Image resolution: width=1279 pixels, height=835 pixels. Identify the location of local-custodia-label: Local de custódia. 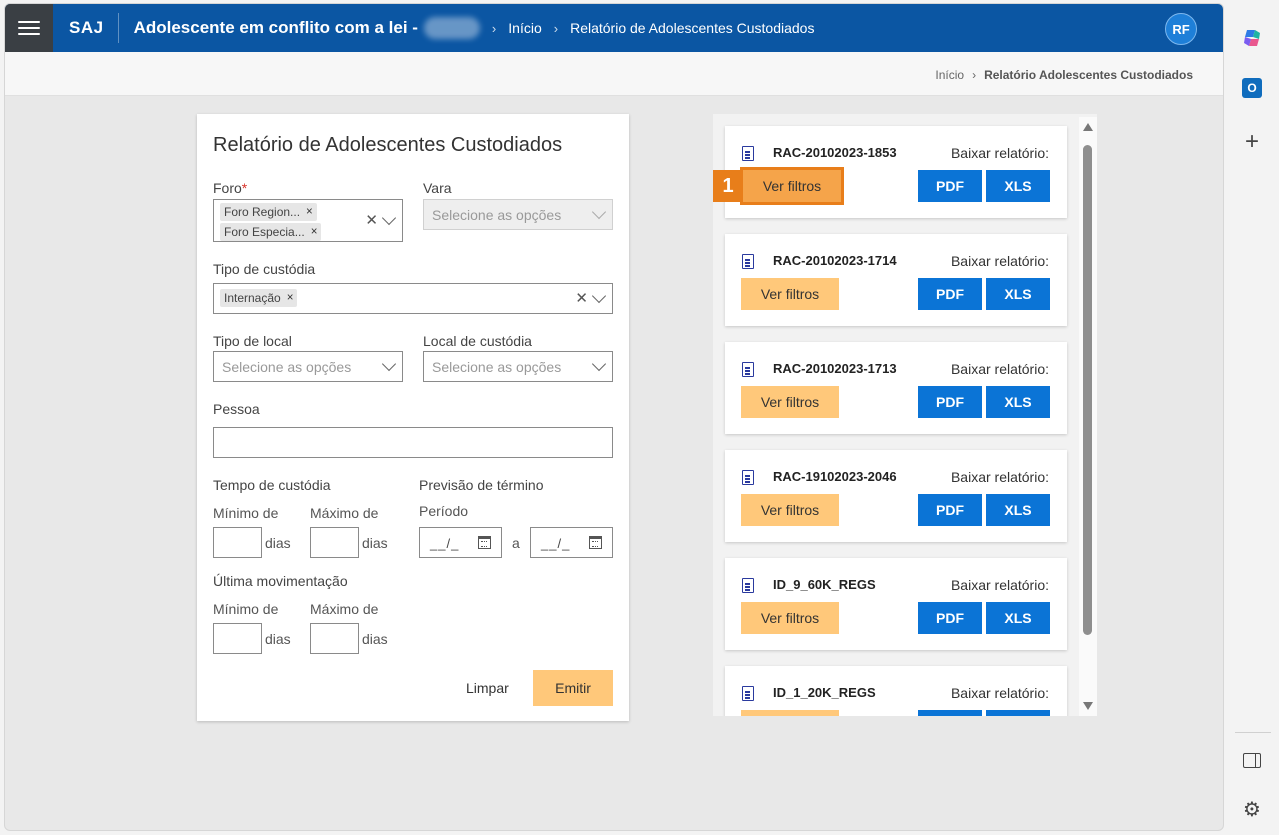
(477, 341).